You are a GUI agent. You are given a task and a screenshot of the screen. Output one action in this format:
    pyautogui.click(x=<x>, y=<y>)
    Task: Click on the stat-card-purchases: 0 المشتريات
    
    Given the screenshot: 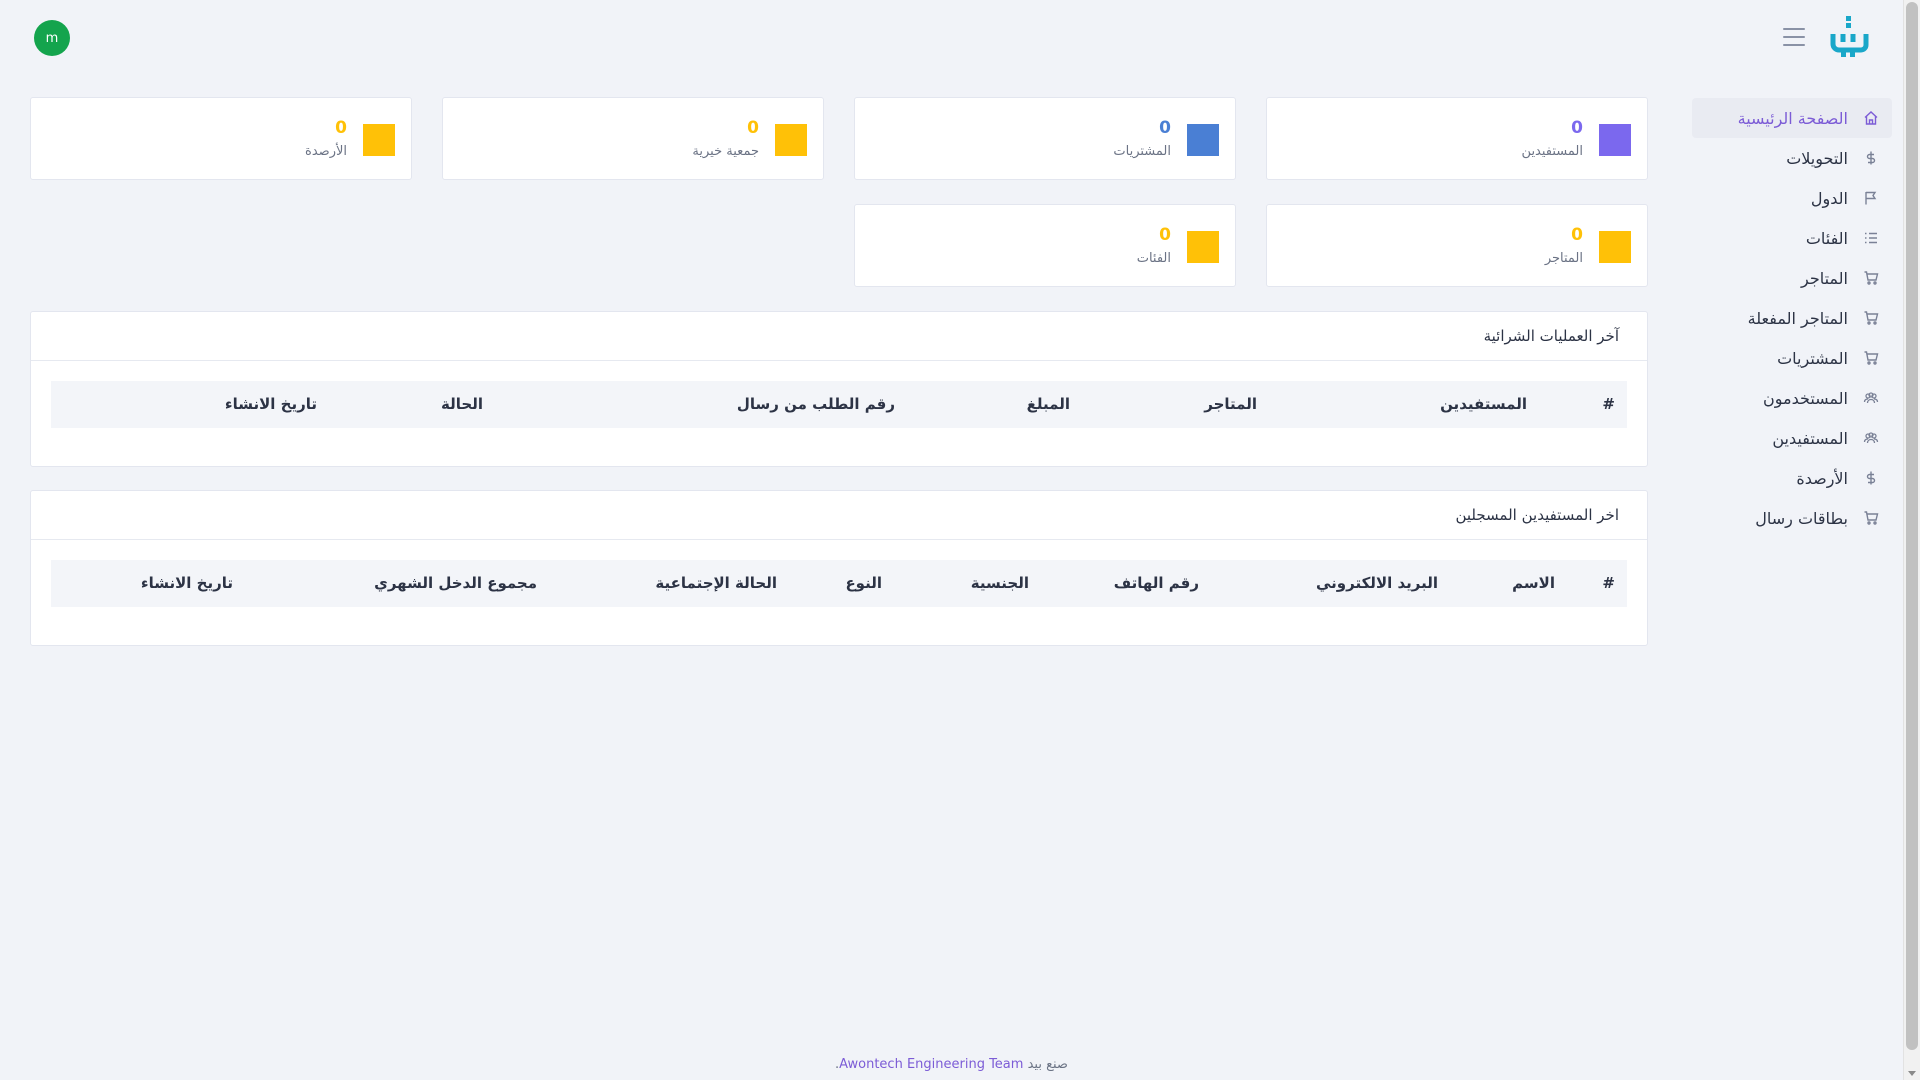 What is the action you would take?
    pyautogui.click(x=1045, y=138)
    